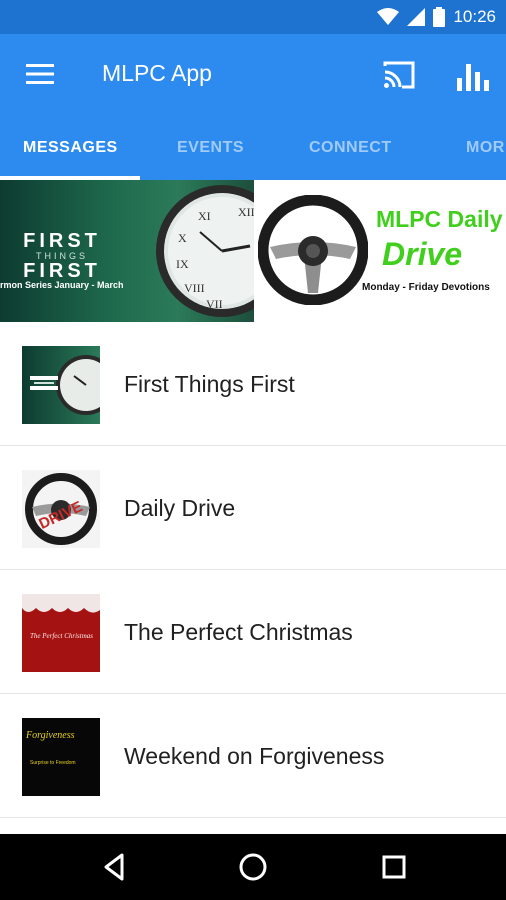 The width and height of the screenshot is (506, 900). I want to click on list-item: First Things First, so click(253, 384).